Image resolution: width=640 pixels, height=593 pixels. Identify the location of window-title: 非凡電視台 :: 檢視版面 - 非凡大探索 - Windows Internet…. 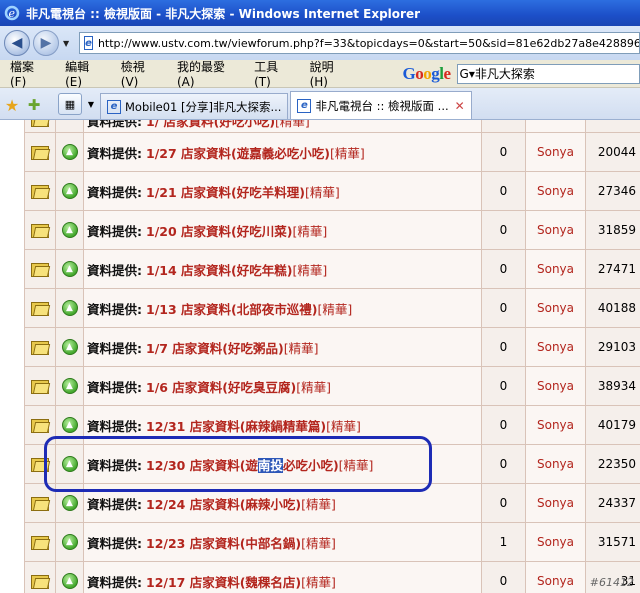
(223, 13).